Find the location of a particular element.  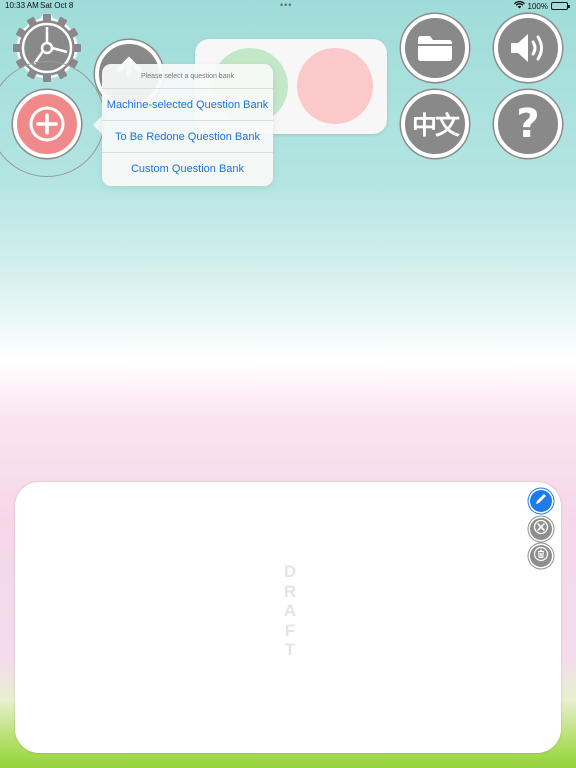

status-bar: 10:33 AM Sat Oct 8 ••• 100% is located at coordinates (288, 6).